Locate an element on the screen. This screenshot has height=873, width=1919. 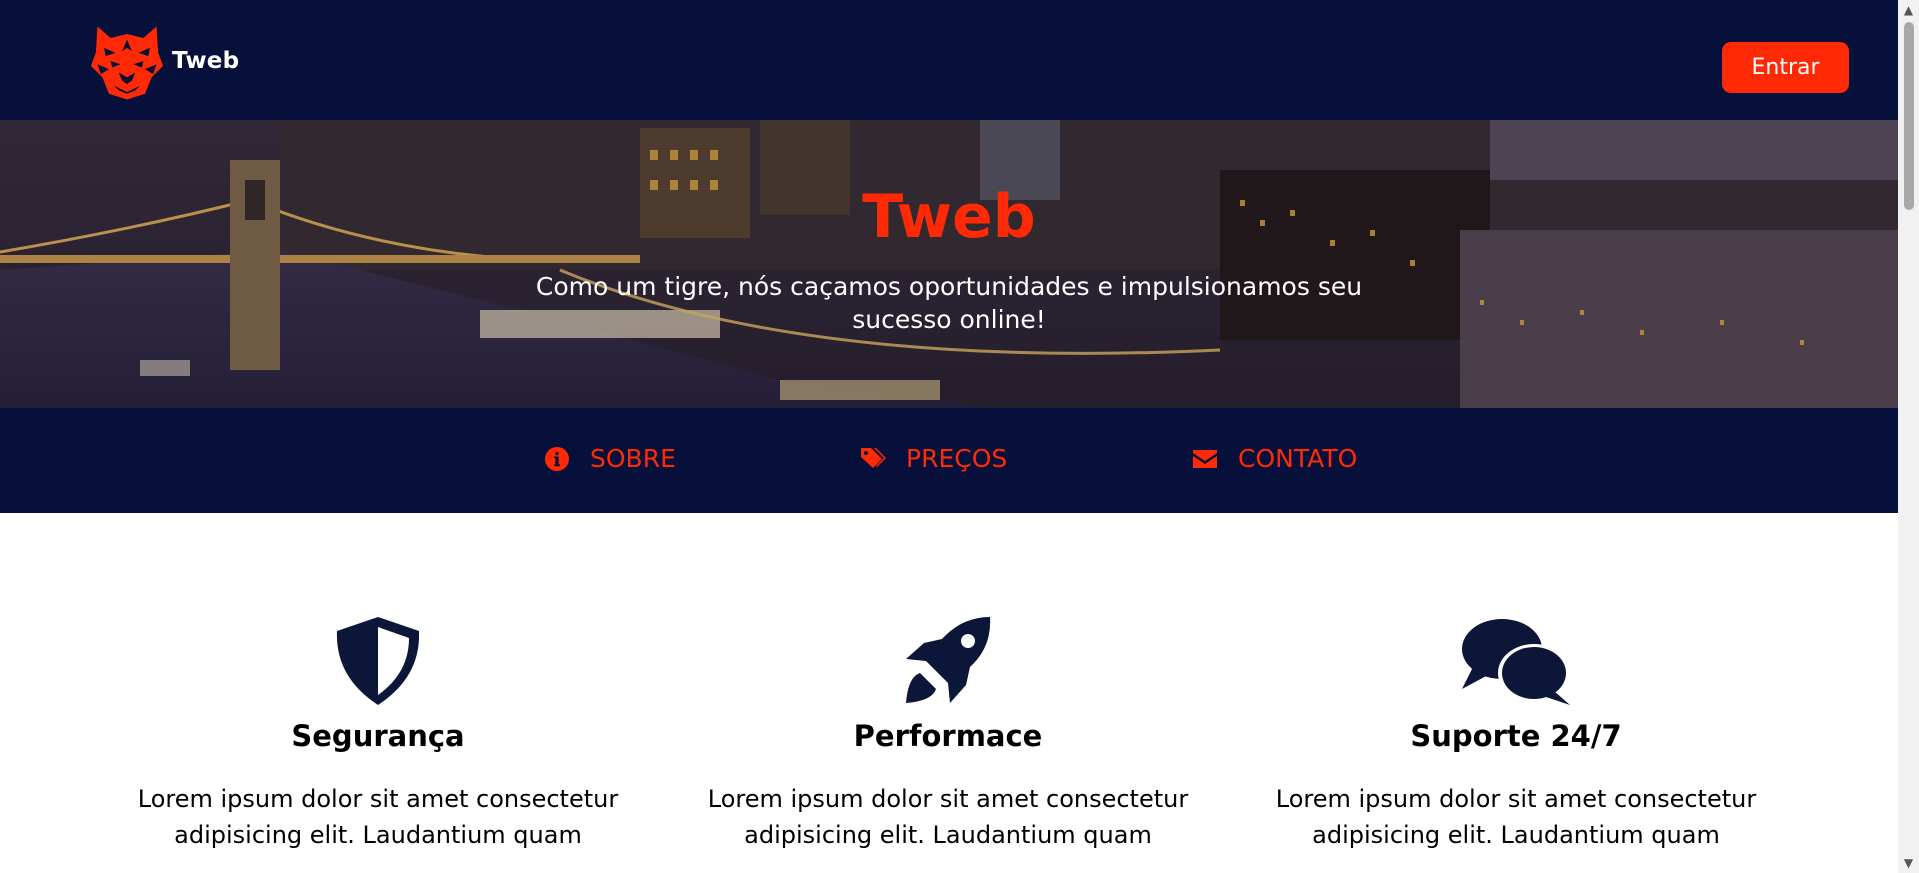
main-nav: SOBRE PREÇOS CONTATO is located at coordinates (949, 460).